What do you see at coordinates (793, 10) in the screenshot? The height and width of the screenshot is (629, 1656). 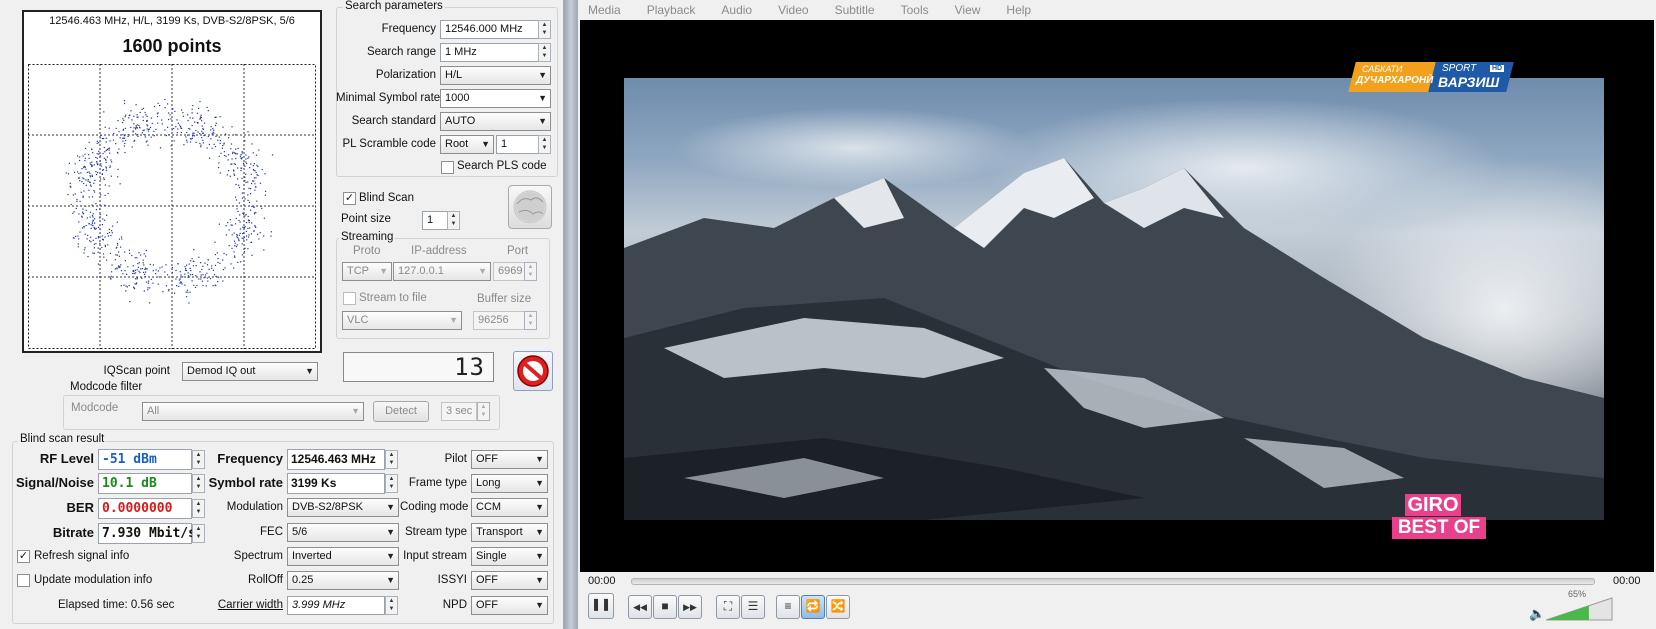 I see `menu-video: Video` at bounding box center [793, 10].